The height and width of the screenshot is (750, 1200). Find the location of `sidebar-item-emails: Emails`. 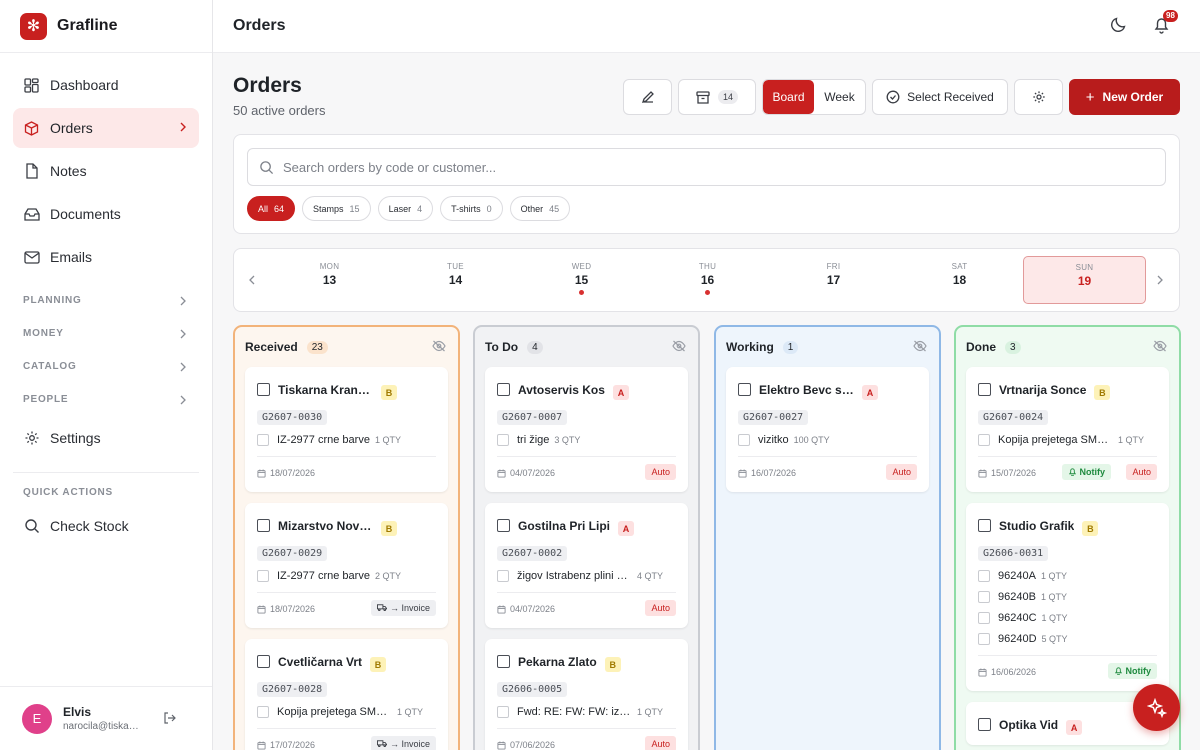

sidebar-item-emails: Emails is located at coordinates (106, 257).